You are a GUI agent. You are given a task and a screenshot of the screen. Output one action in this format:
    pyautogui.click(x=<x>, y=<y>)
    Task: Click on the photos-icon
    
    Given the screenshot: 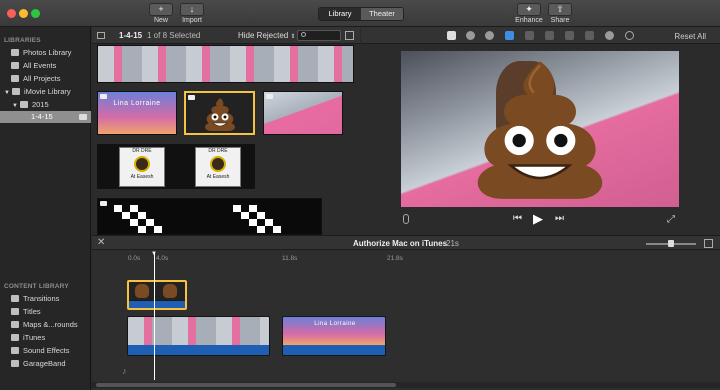 What is the action you would take?
    pyautogui.click(x=15, y=52)
    